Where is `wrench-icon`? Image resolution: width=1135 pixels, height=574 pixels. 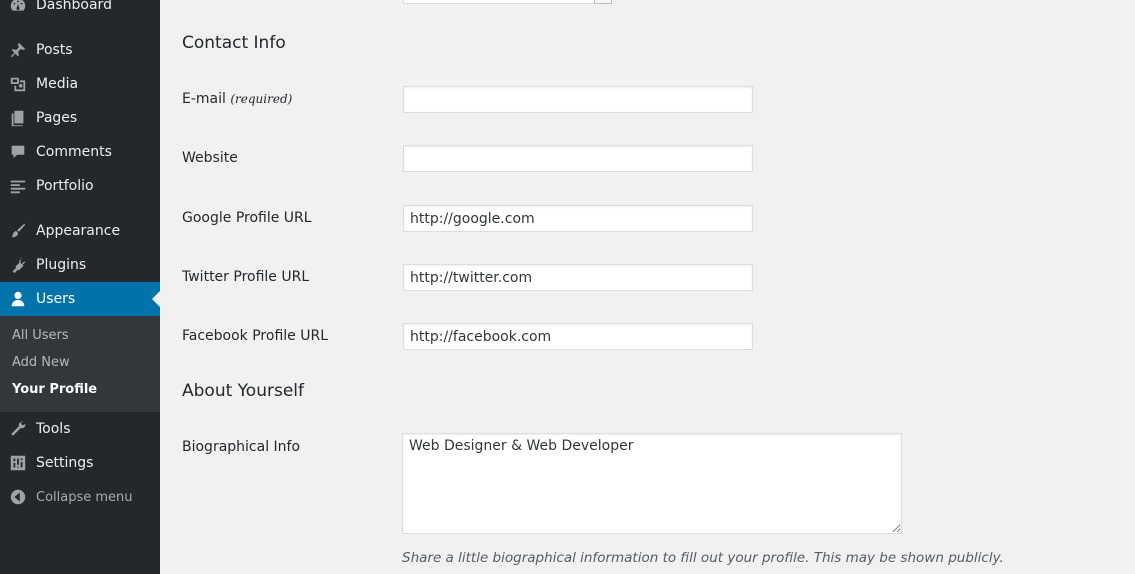 wrench-icon is located at coordinates (18, 429).